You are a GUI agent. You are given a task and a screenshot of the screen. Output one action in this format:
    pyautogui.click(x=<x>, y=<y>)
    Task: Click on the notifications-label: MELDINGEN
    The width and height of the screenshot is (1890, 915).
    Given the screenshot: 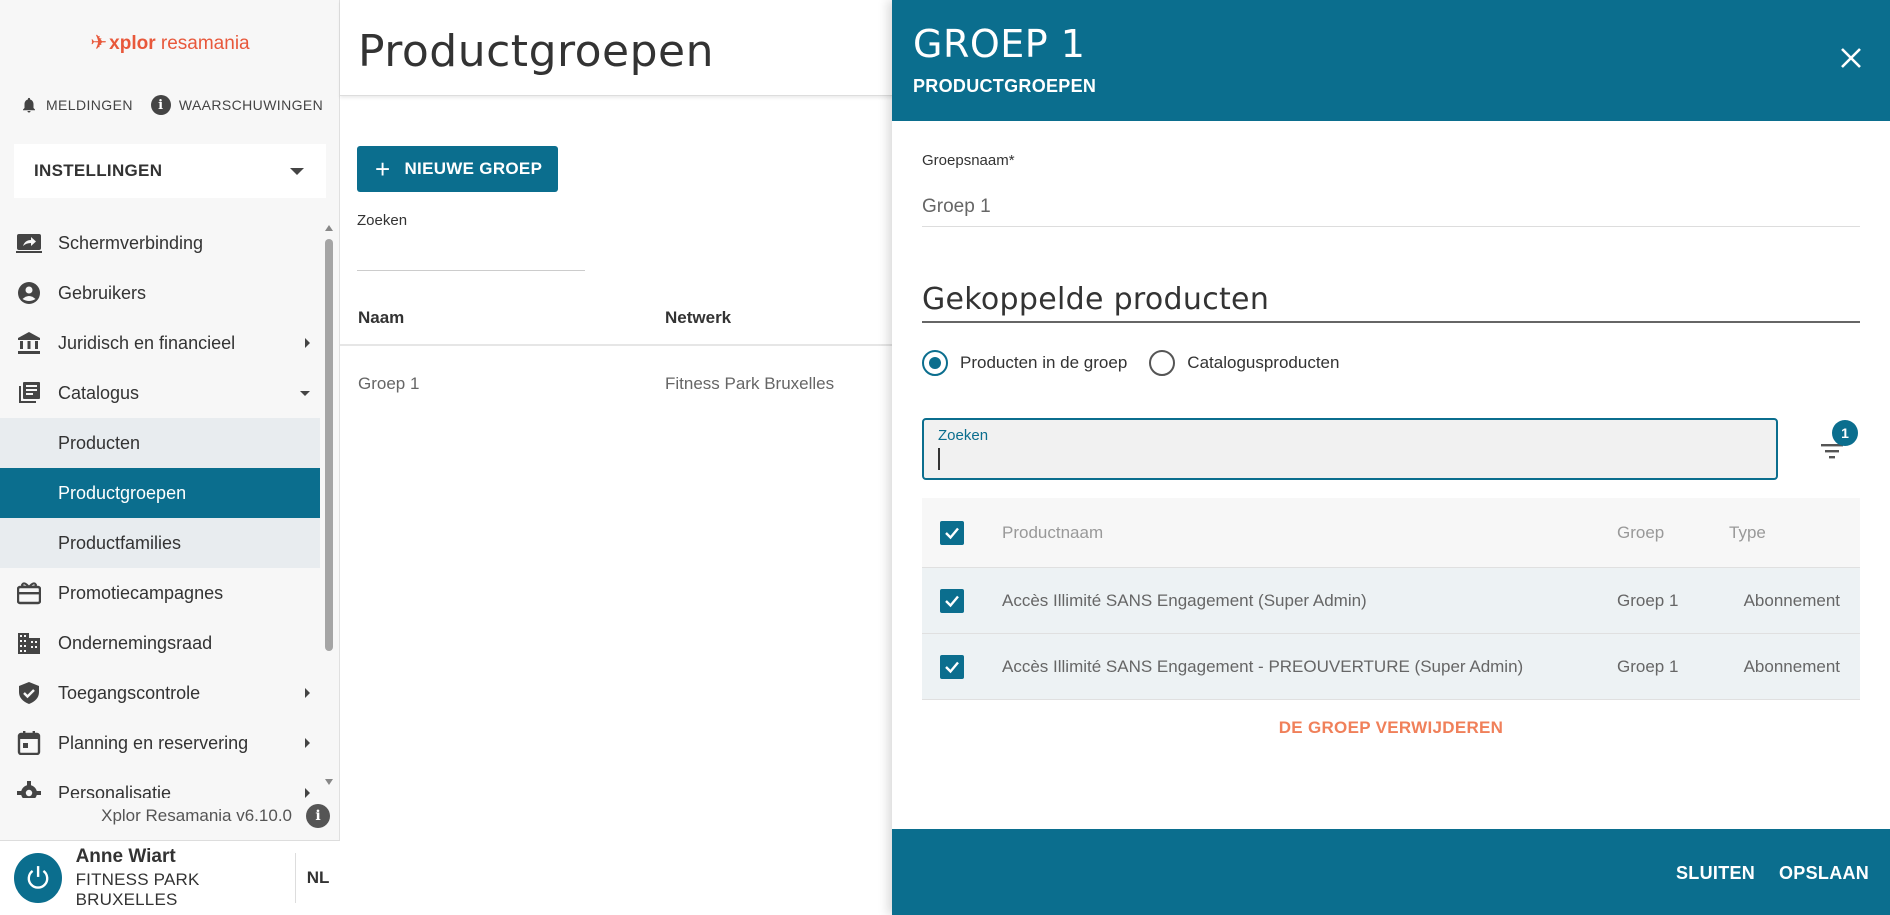 What is the action you would take?
    pyautogui.click(x=89, y=105)
    